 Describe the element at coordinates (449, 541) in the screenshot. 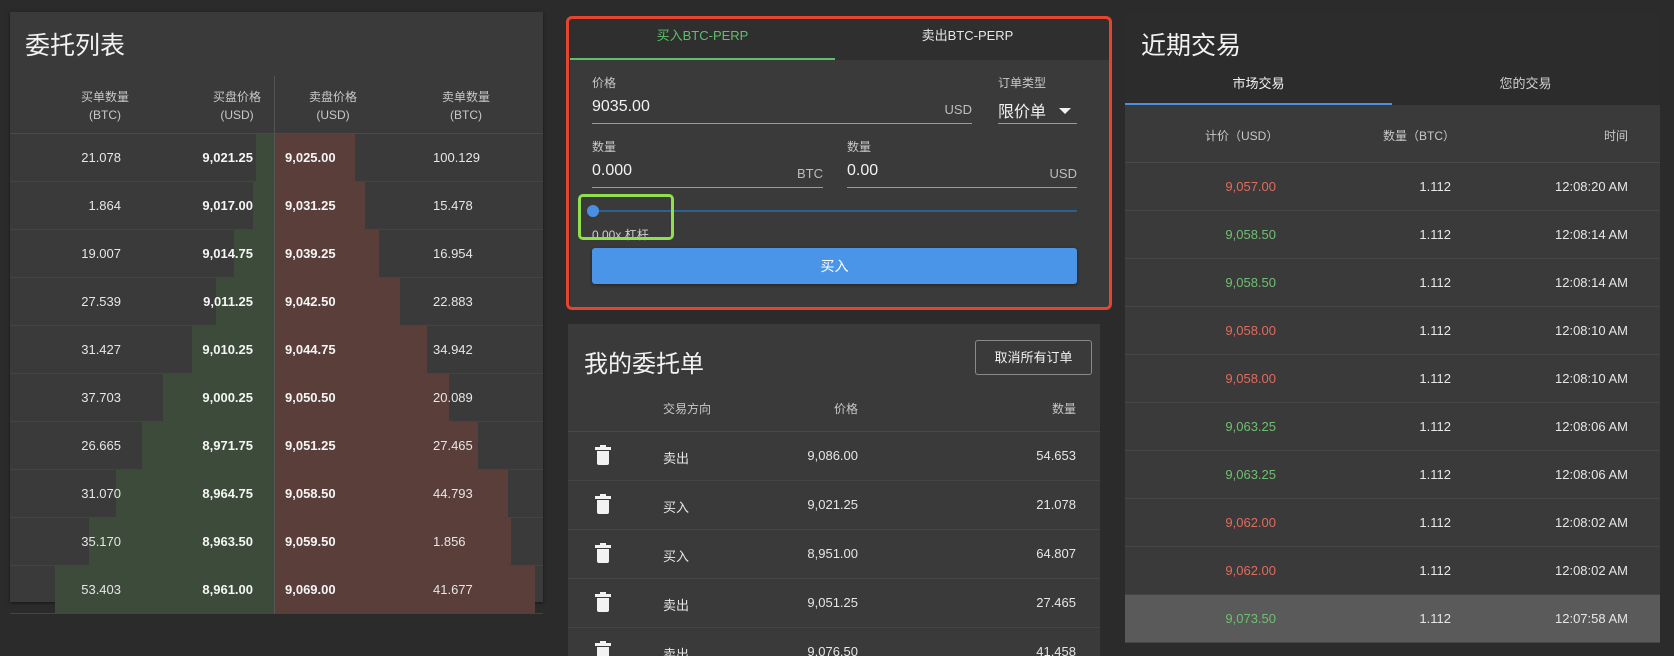

I see `ask-qty: 1.856` at that location.